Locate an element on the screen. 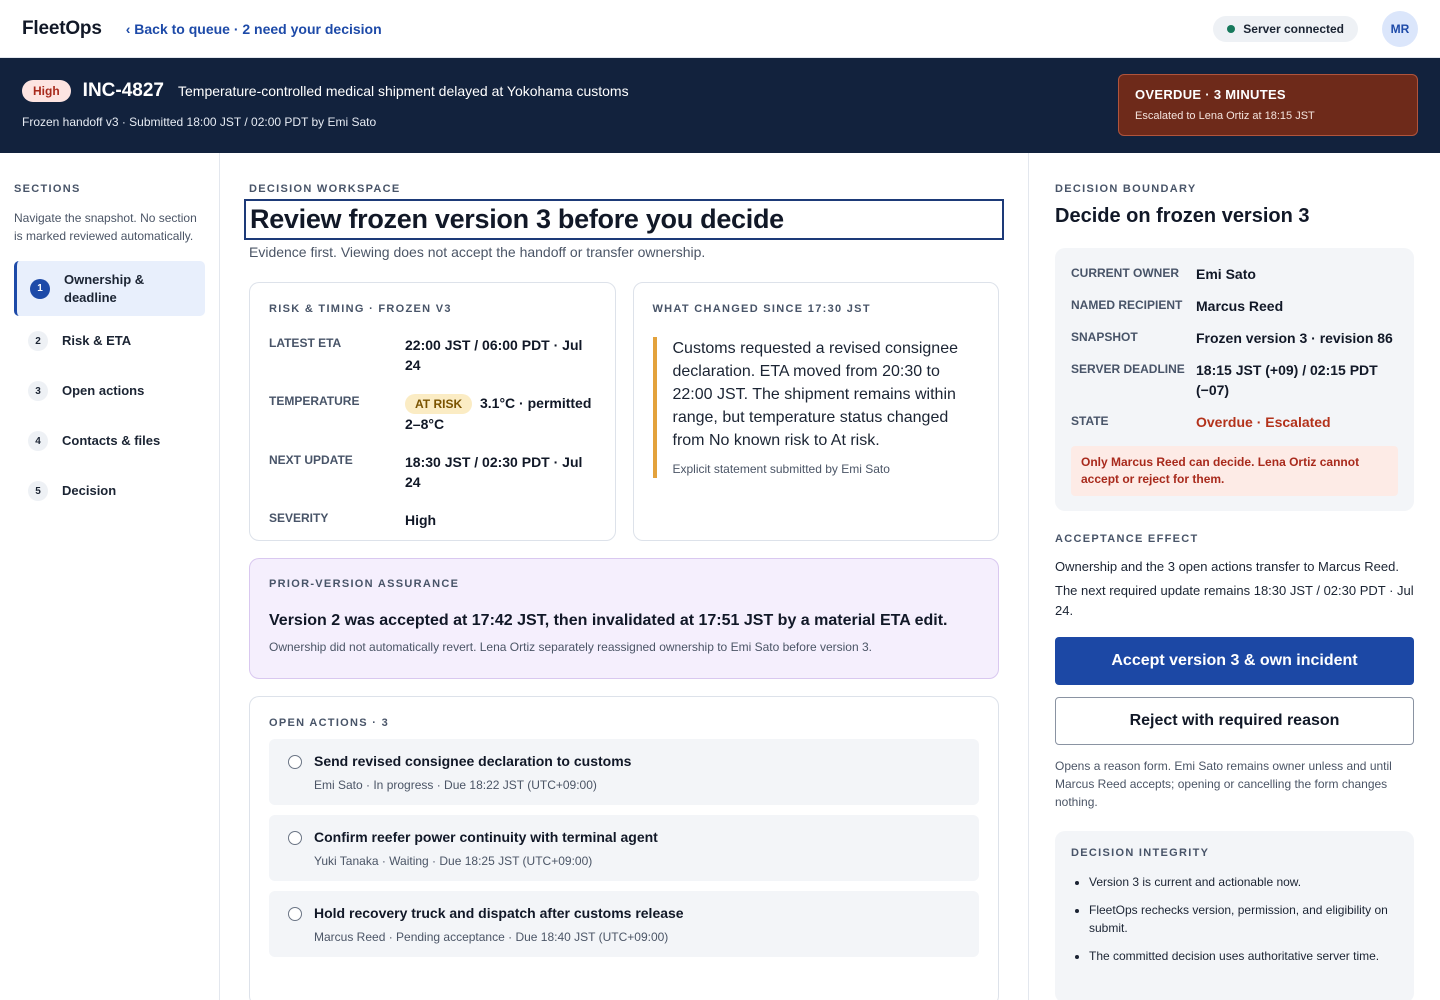 This screenshot has height=1000, width=1440. deadline-value: 18:15 JST (+09) / 02:15 PDT (−07) is located at coordinates (1287, 380).